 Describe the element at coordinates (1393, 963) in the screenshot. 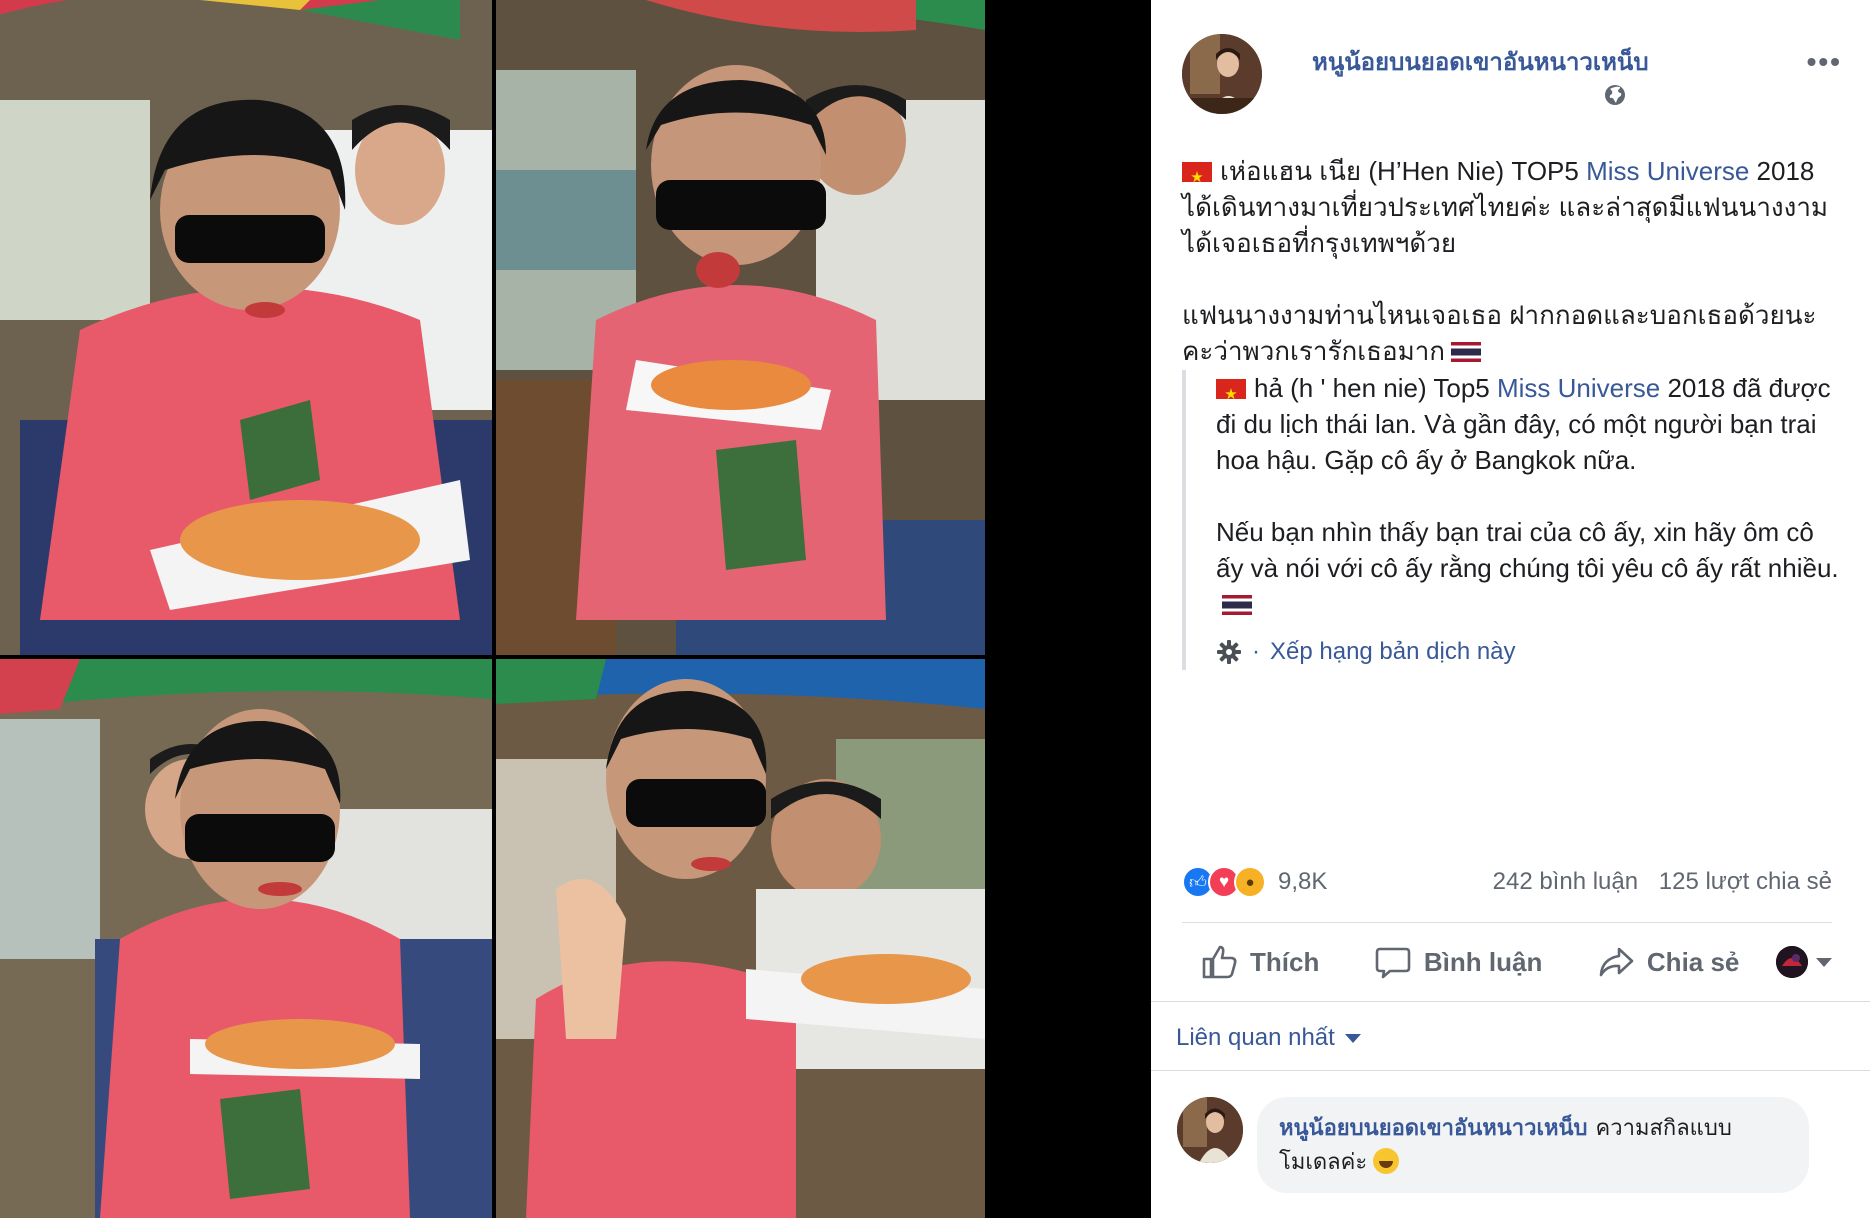

I see `comment-icon` at that location.